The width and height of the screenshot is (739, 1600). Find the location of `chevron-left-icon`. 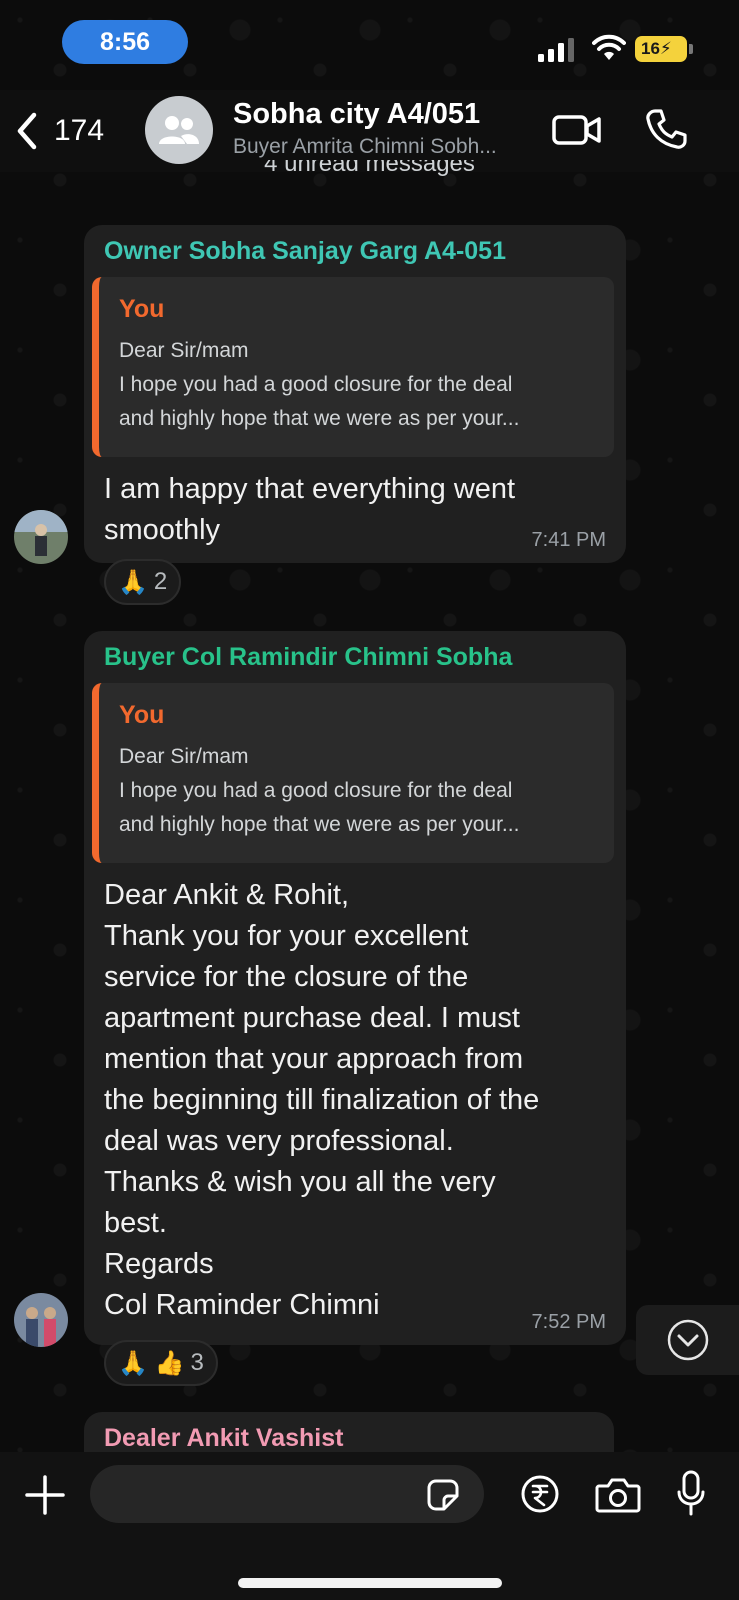

chevron-left-icon is located at coordinates (27, 131).